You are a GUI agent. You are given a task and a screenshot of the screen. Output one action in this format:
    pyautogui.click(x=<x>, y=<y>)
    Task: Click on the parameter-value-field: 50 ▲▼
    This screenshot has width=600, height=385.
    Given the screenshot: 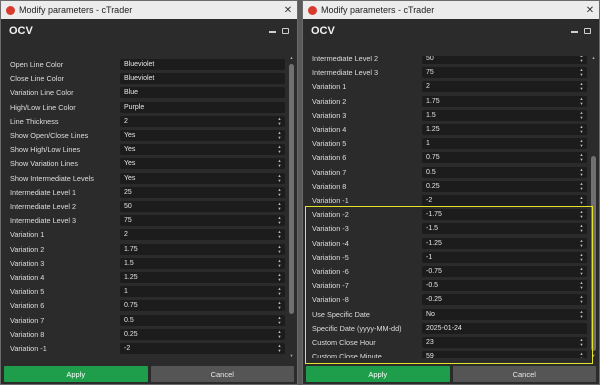 What is the action you would take?
    pyautogui.click(x=202, y=206)
    